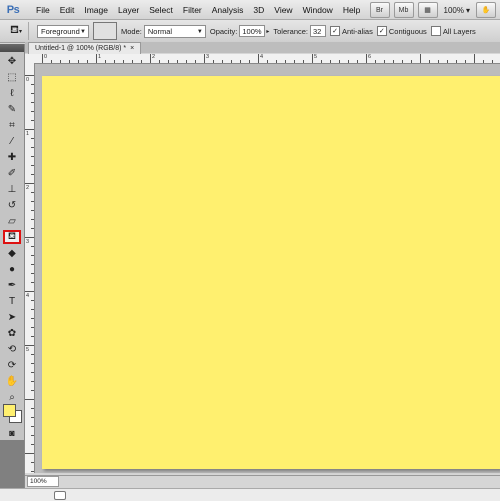 The width and height of the screenshot is (500, 501). I want to click on eraser-tool-icon: ▱, so click(12, 221).